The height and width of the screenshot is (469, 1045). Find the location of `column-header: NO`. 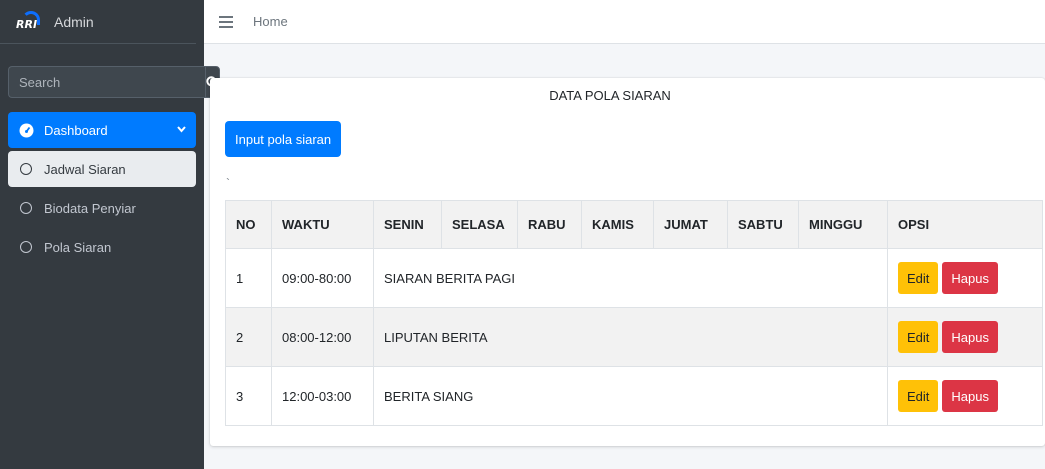

column-header: NO is located at coordinates (248, 224).